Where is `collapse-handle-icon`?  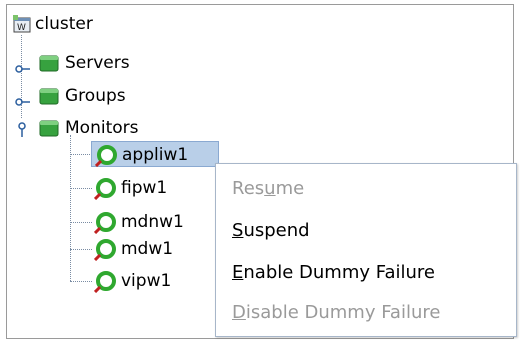
collapse-handle-icon is located at coordinates (22, 133).